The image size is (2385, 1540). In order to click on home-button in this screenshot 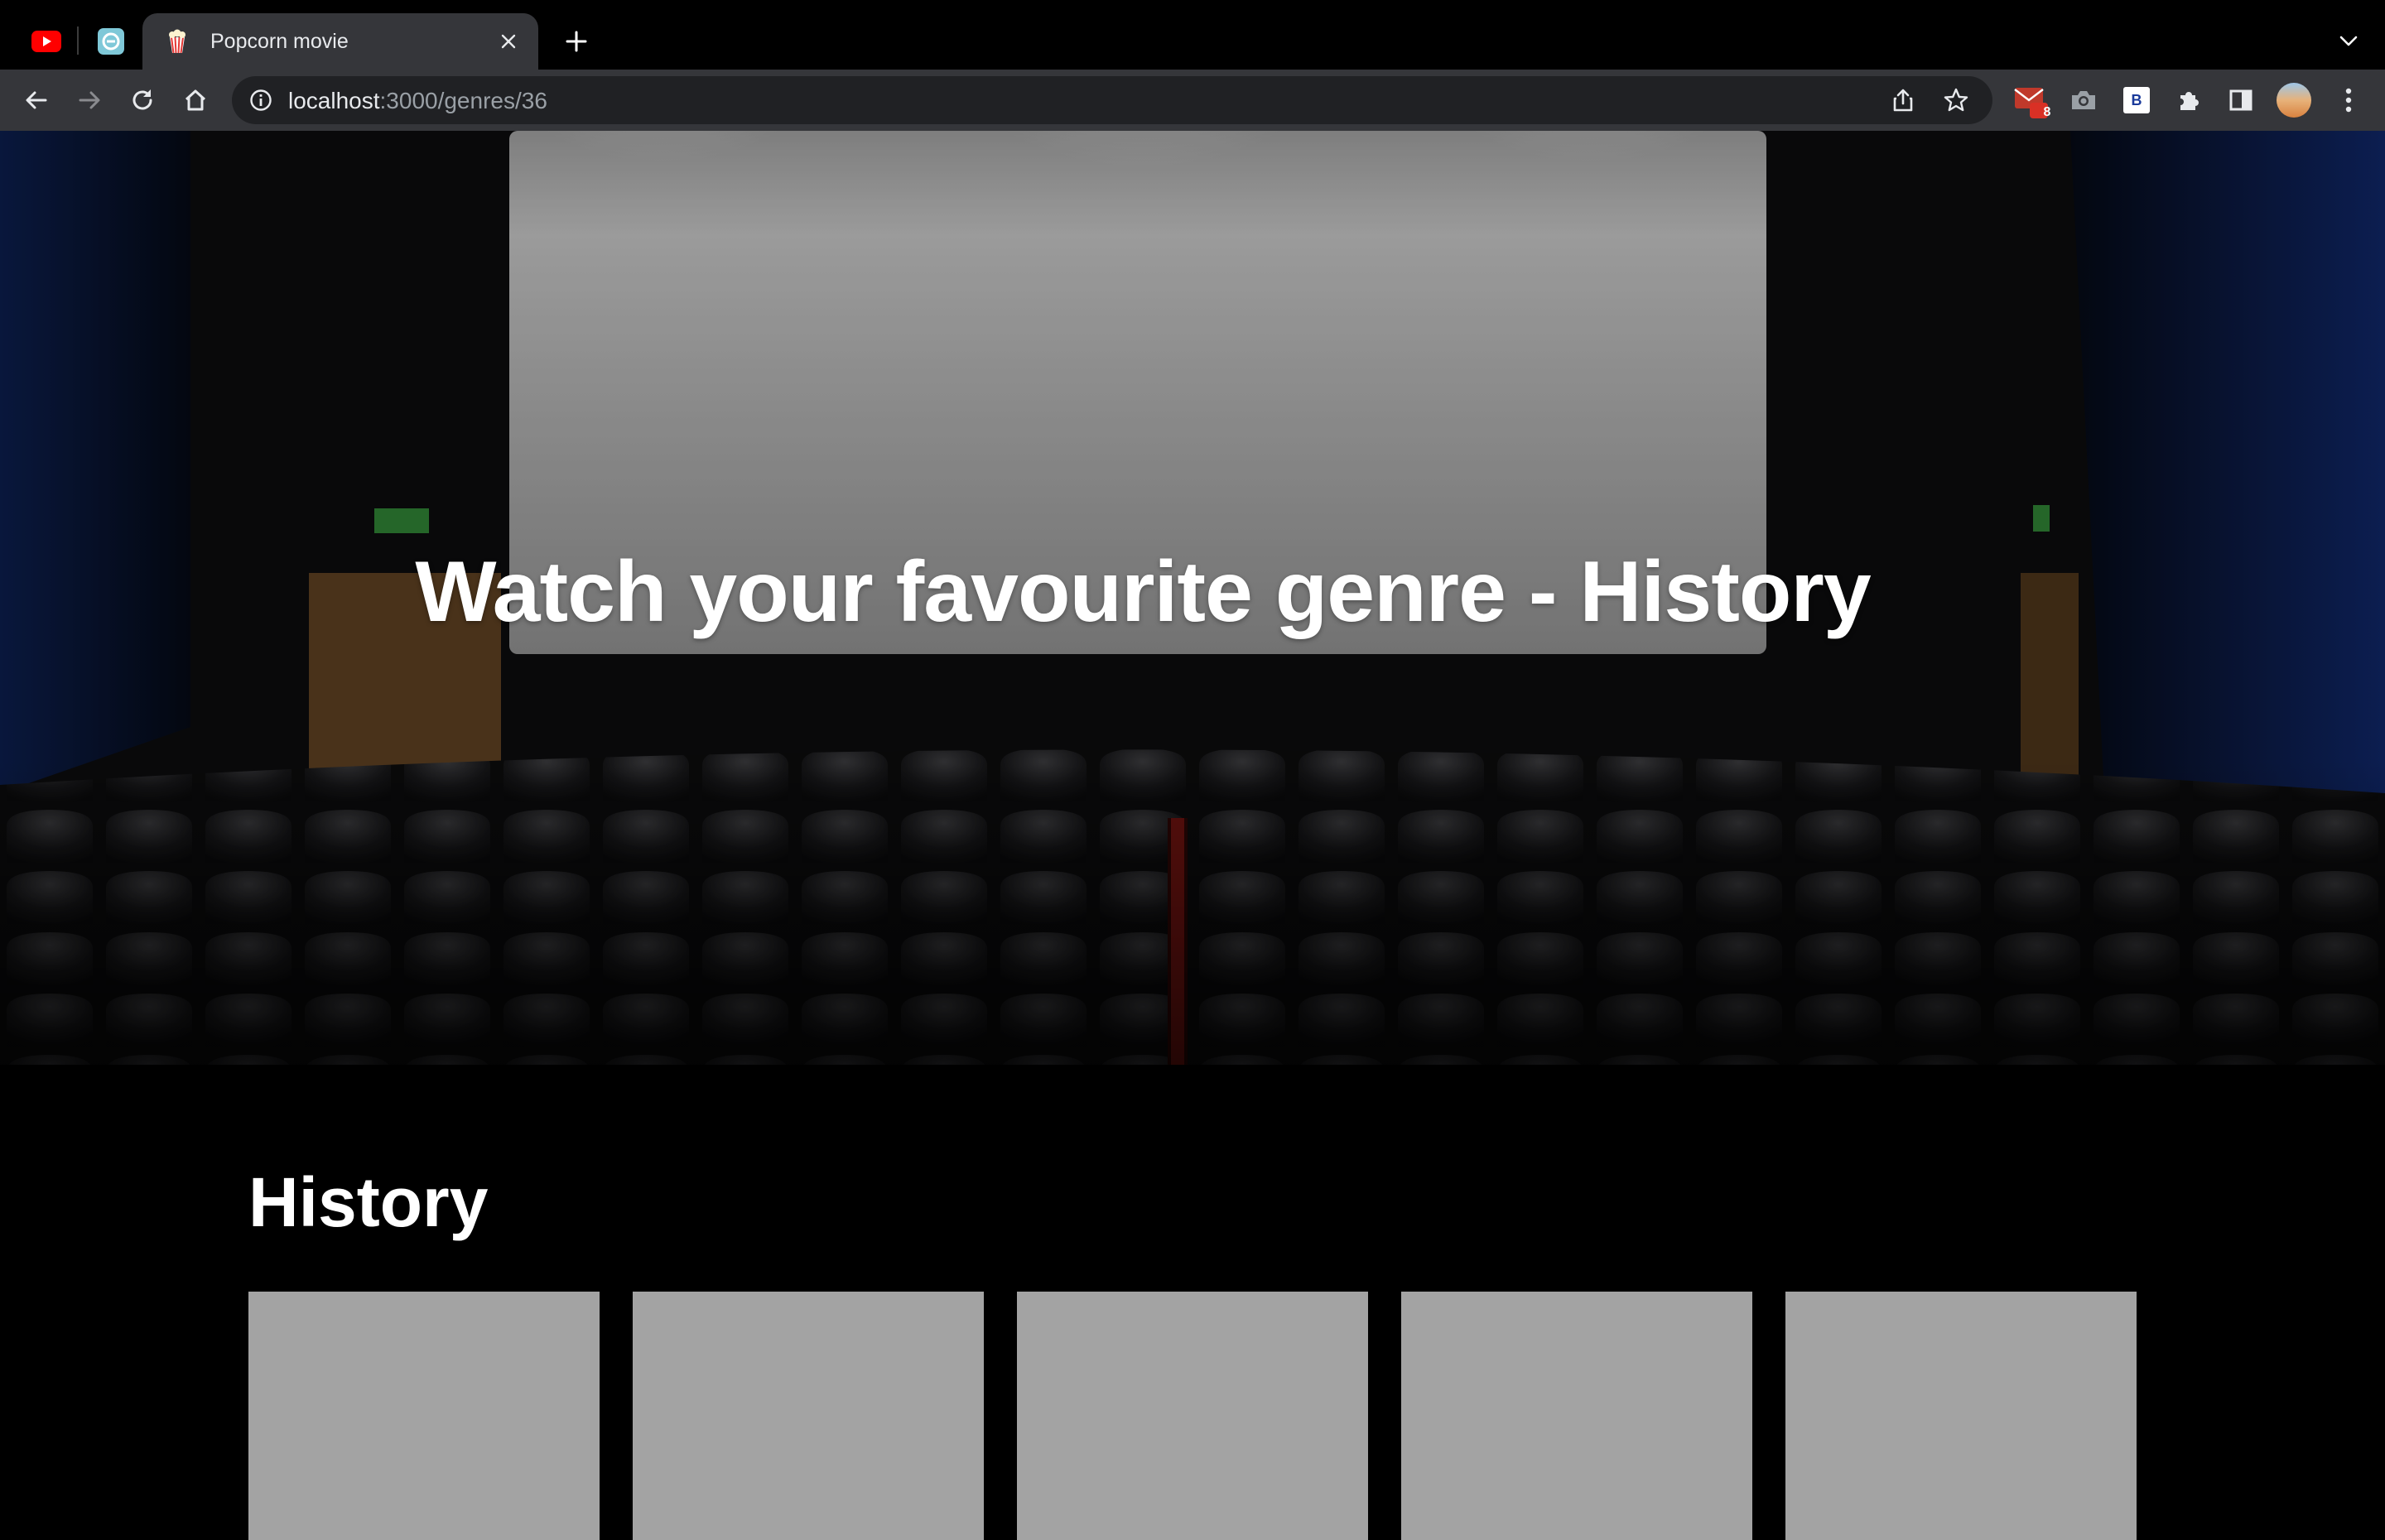, I will do `click(195, 100)`.